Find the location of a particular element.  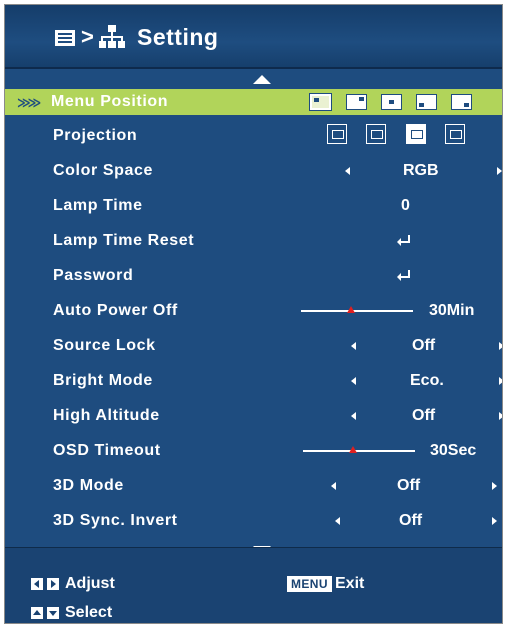

projection-rear-ceiling-icon is located at coordinates (455, 134).